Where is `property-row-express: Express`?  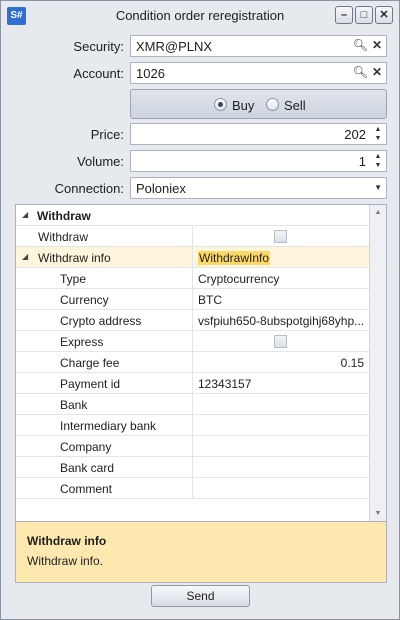
property-row-express: Express is located at coordinates (193, 341).